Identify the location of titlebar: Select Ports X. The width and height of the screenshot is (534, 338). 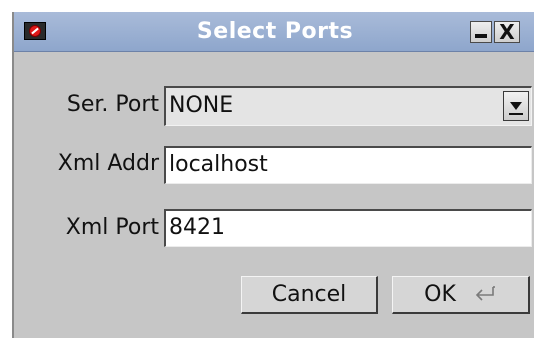
(274, 32).